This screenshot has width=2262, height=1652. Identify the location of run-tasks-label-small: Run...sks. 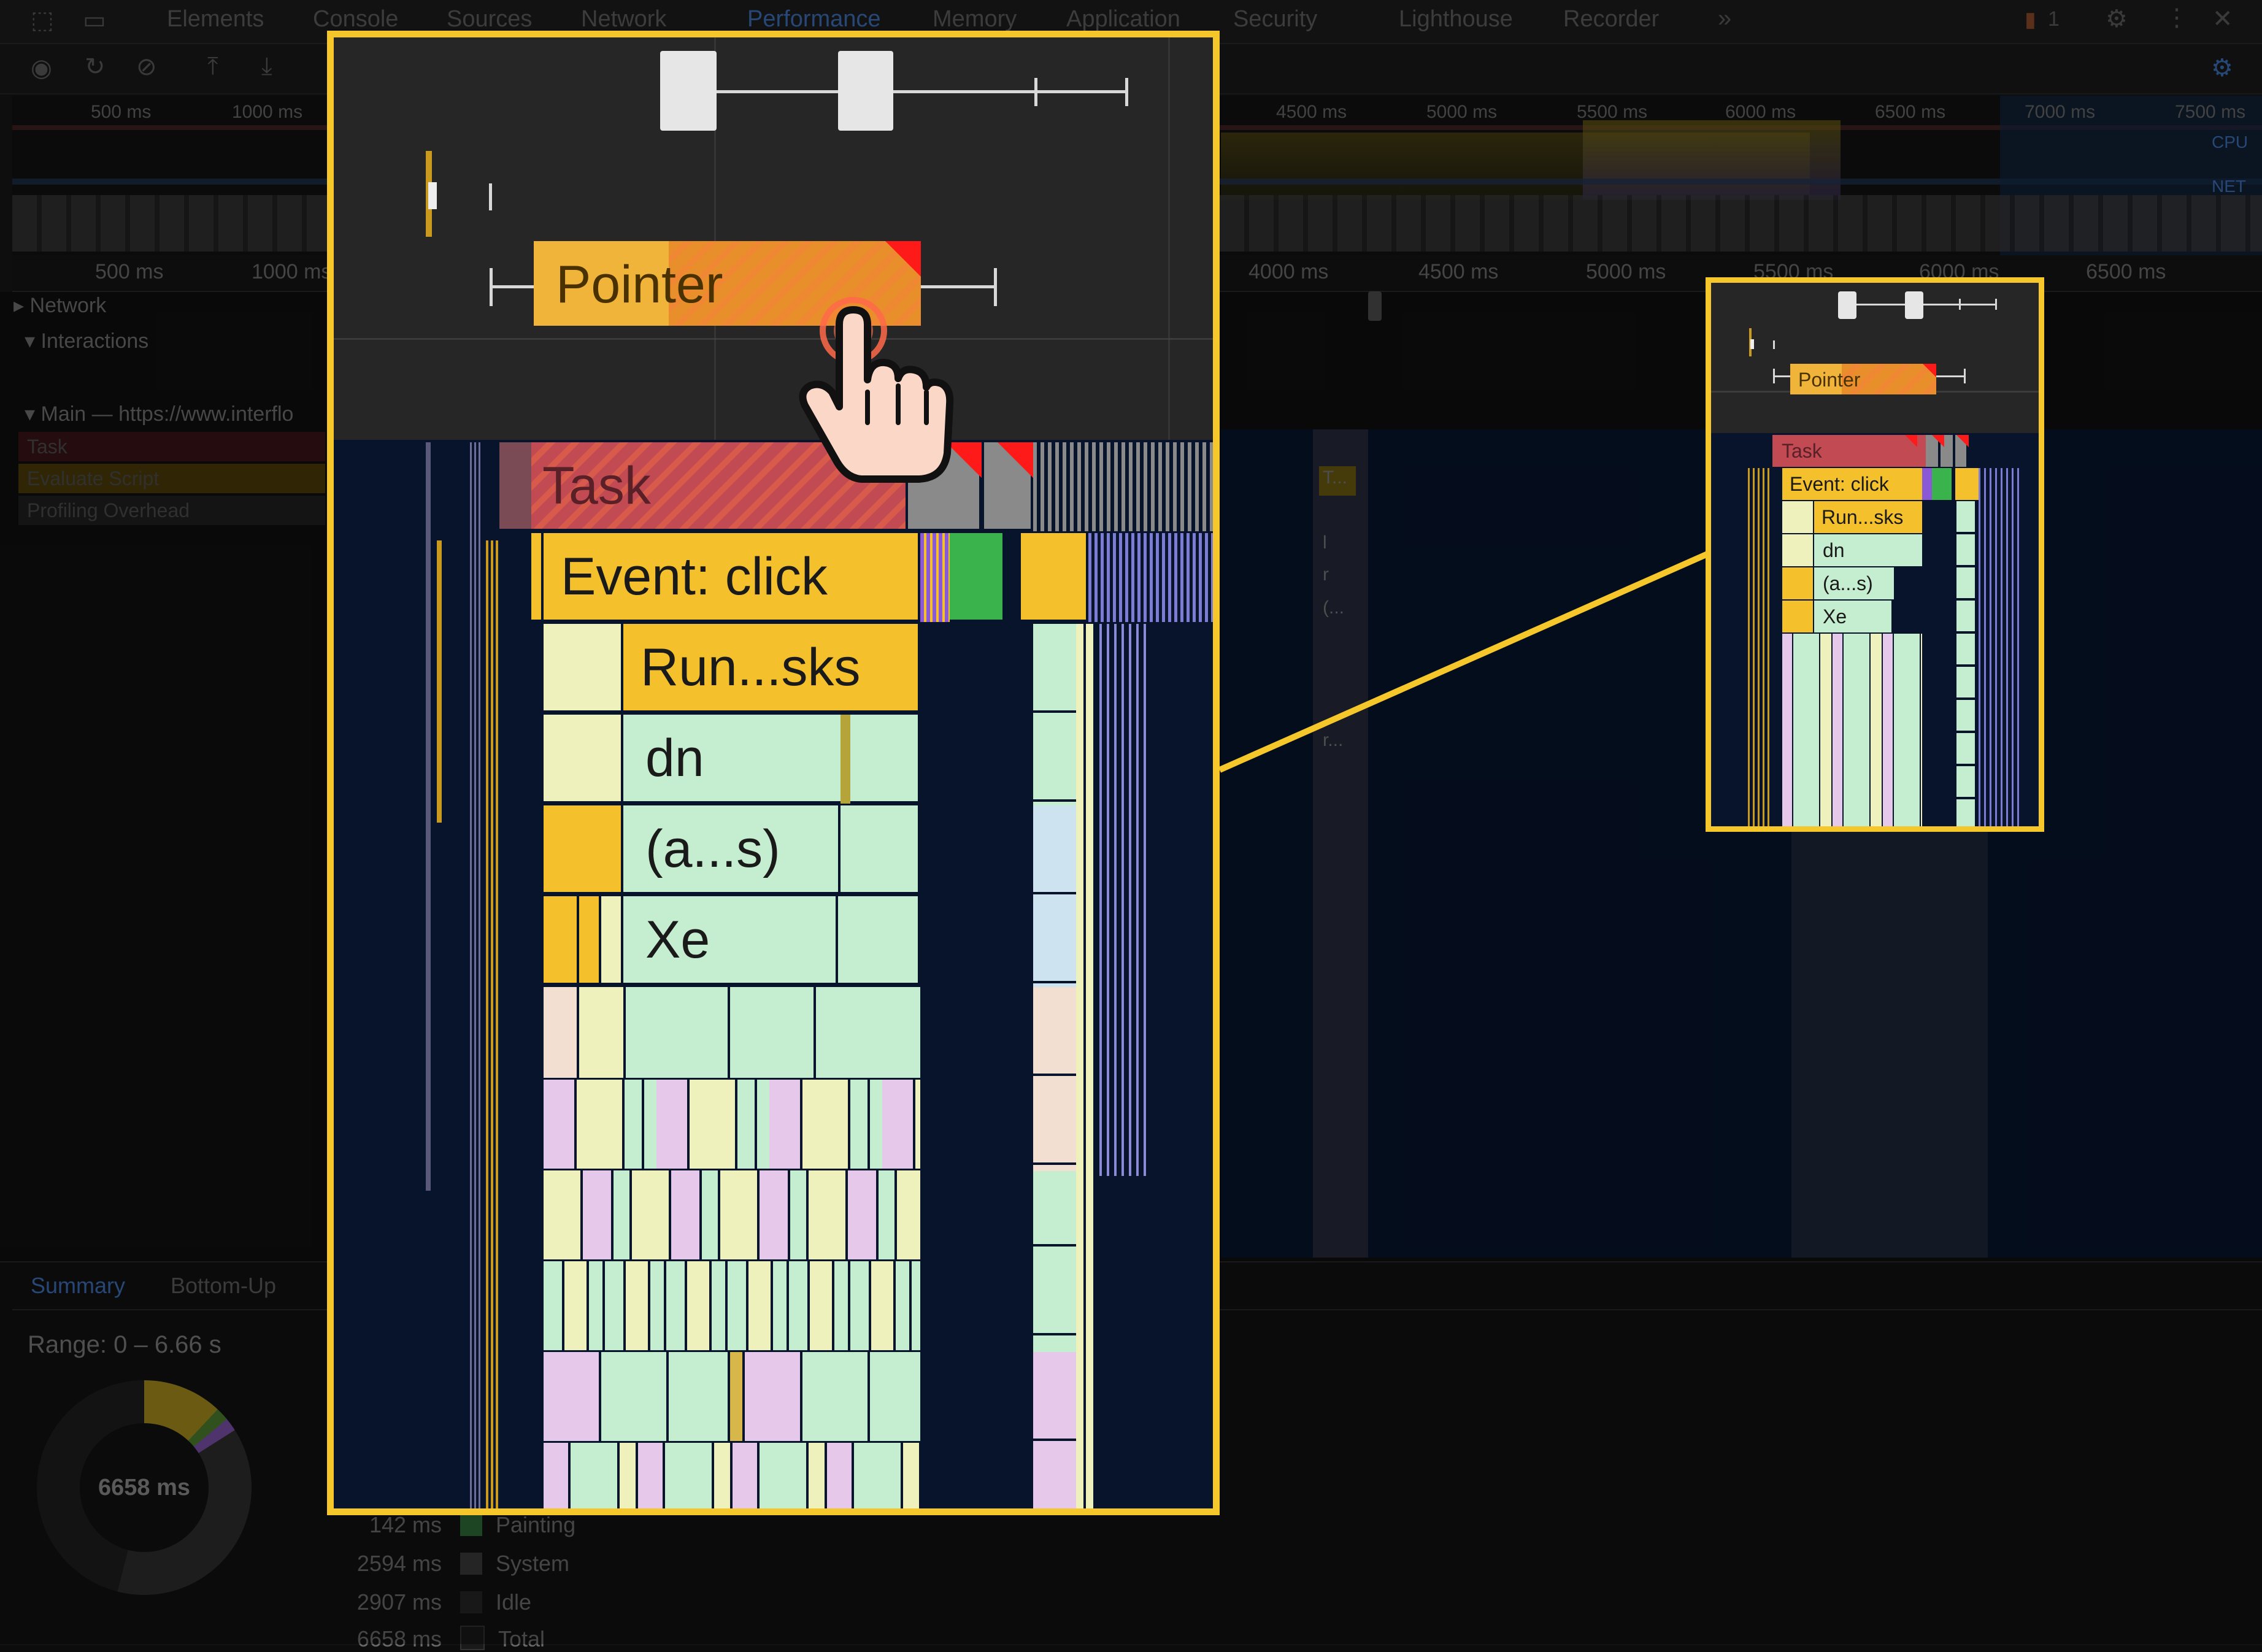
(1863, 517).